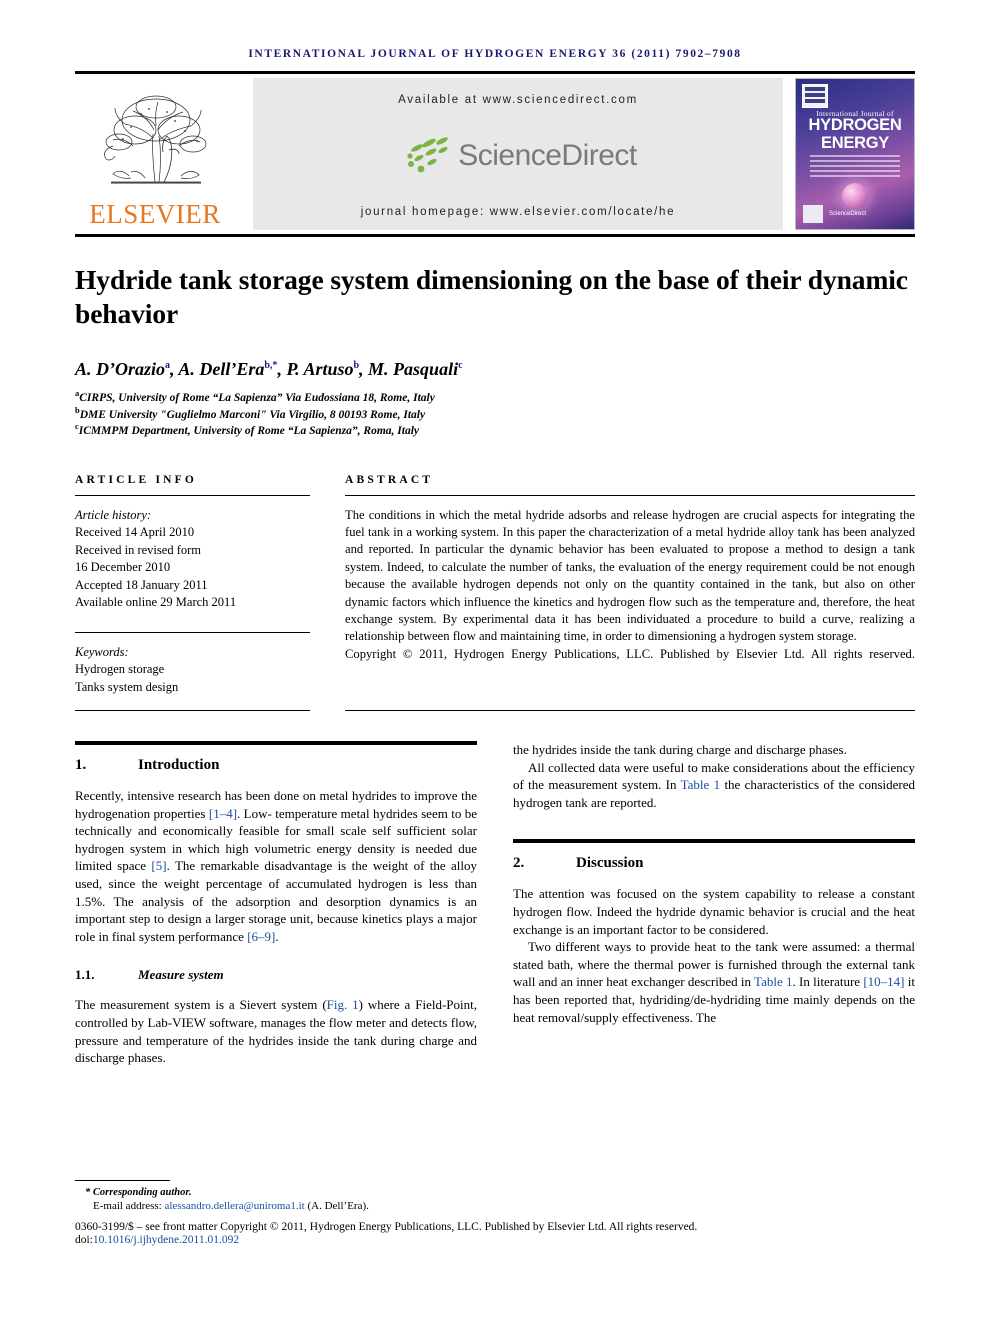 The height and width of the screenshot is (1323, 992). Describe the element at coordinates (519, 863) in the screenshot. I see `section-number: 2.` at that location.